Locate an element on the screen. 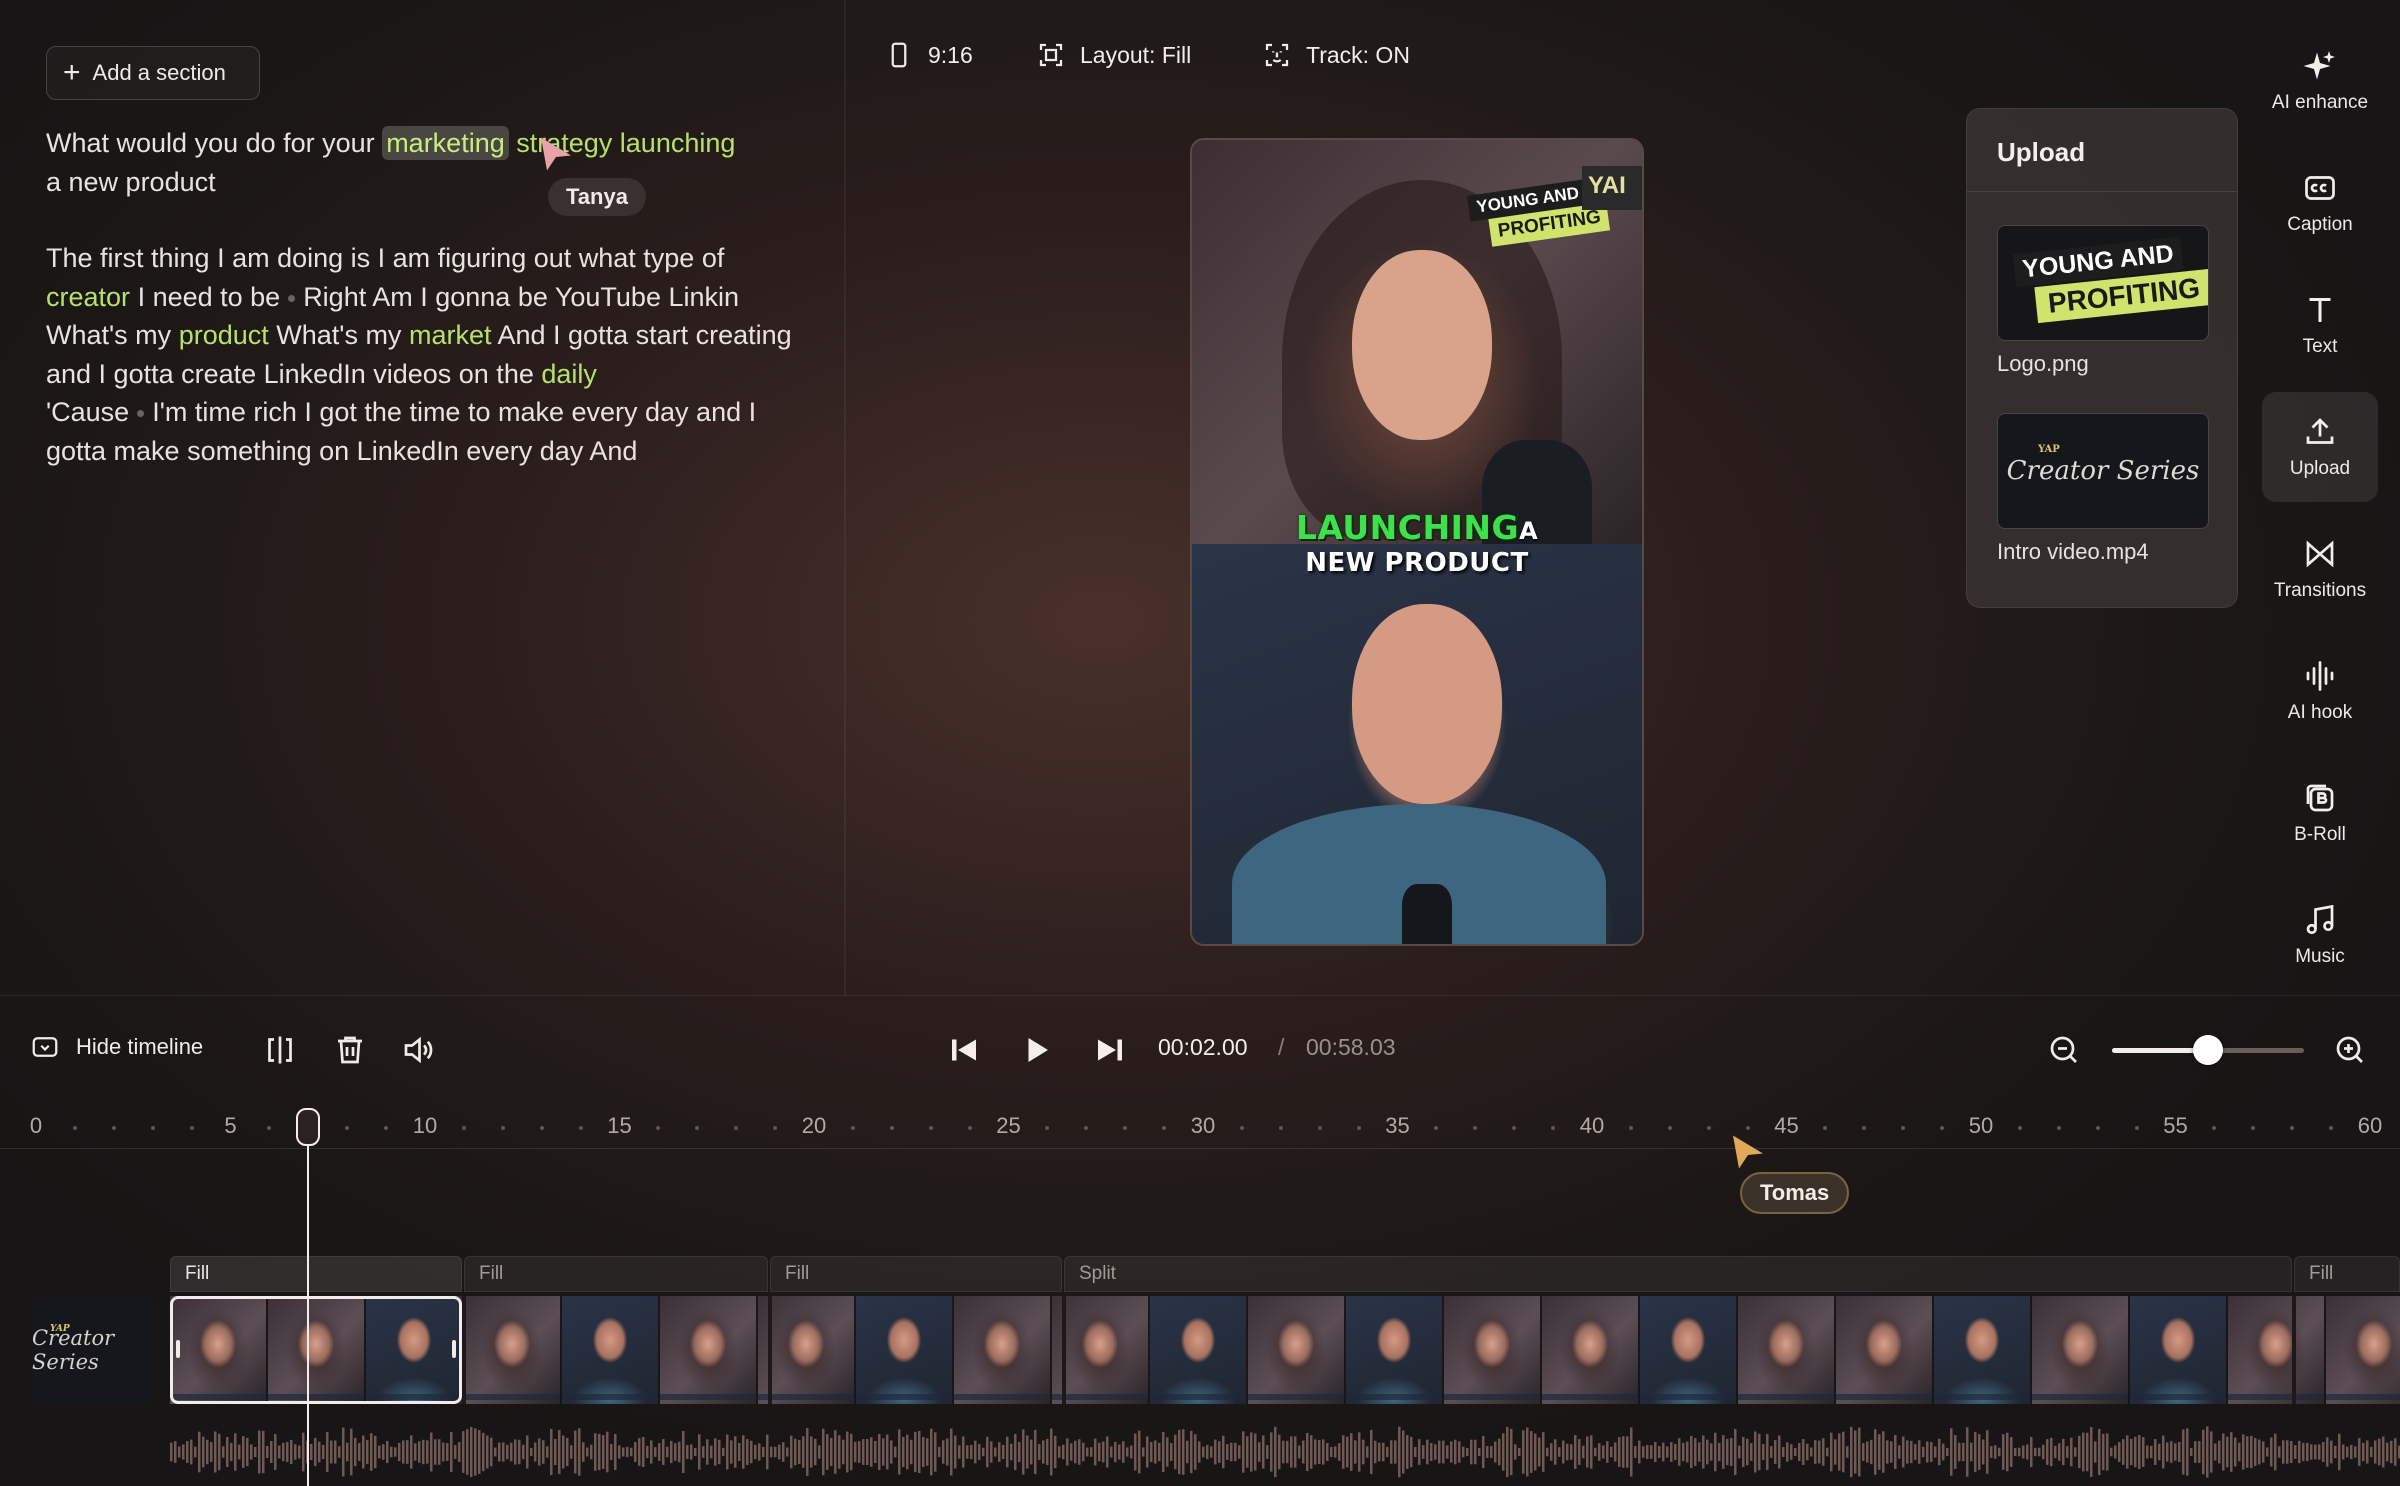  volume-icon is located at coordinates (418, 1050).